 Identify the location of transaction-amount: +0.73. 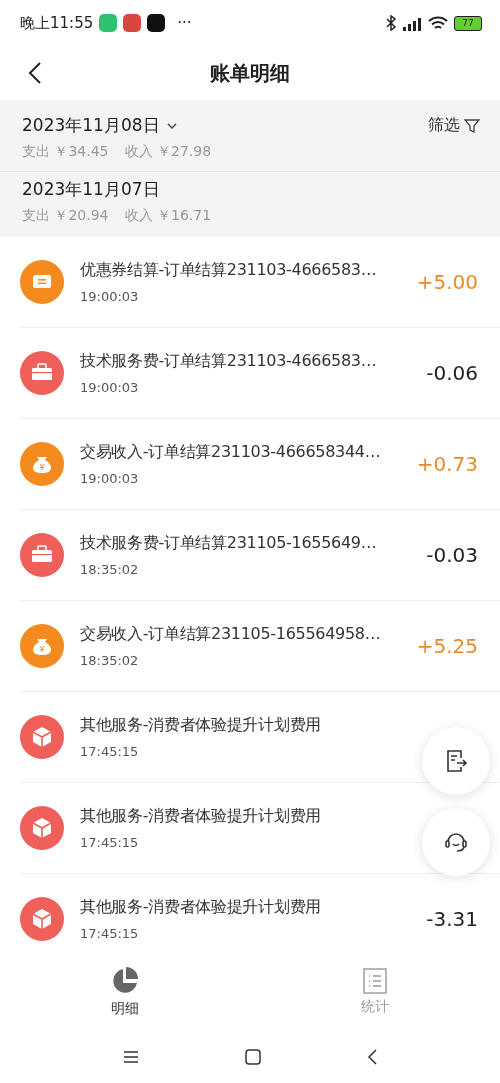
(446, 464).